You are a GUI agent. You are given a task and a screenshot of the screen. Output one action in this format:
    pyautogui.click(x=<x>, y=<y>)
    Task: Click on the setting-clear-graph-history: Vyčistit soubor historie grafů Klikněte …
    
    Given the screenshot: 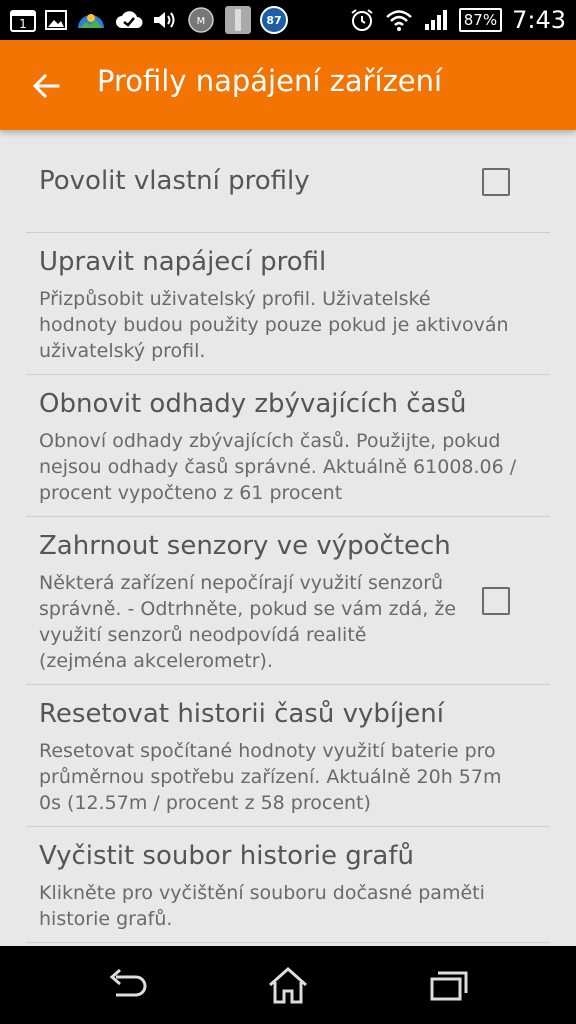 What is the action you would take?
    pyautogui.click(x=288, y=885)
    